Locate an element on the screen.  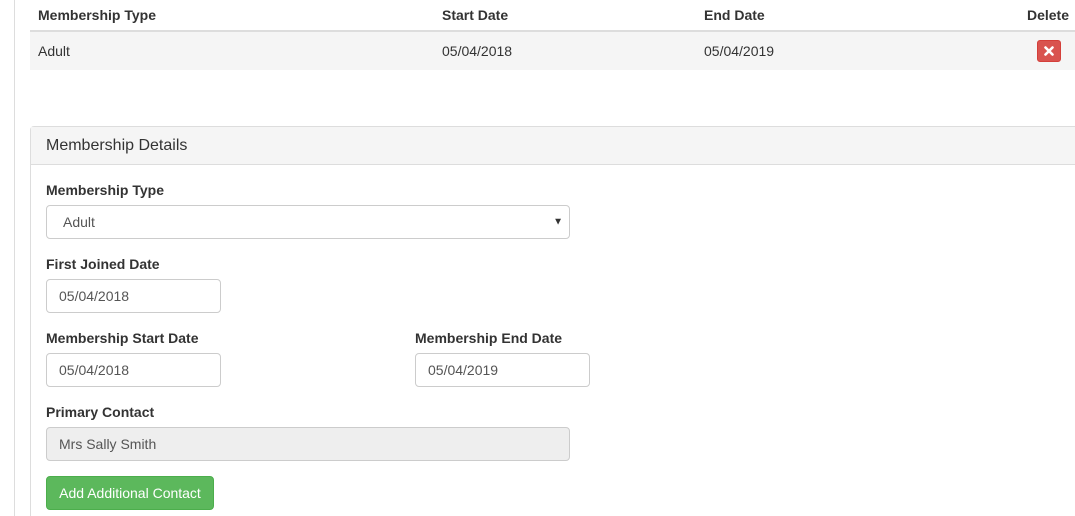
caret-down-icon: ▼ is located at coordinates (558, 222).